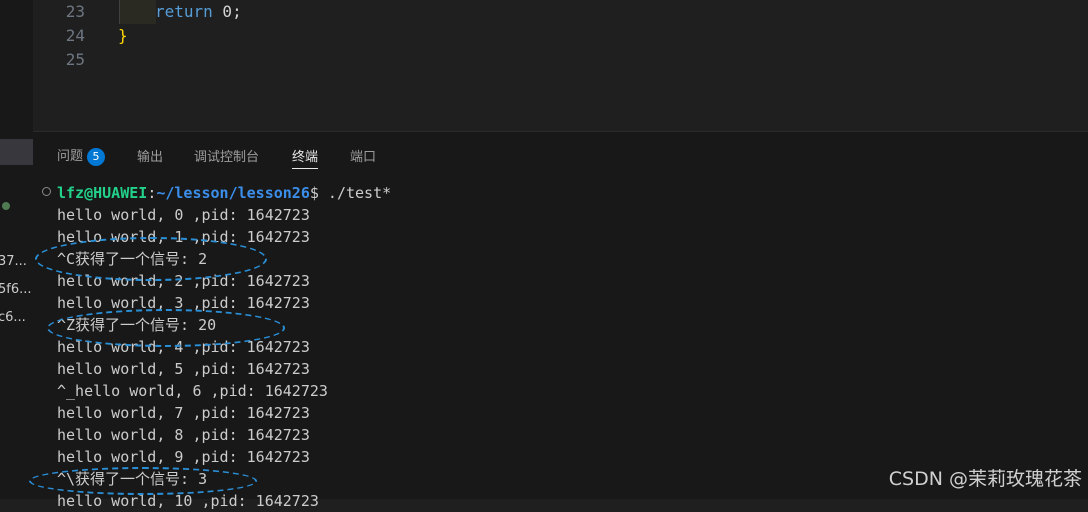 The height and width of the screenshot is (512, 1088). What do you see at coordinates (75, 59) in the screenshot?
I see `line-number: 25` at bounding box center [75, 59].